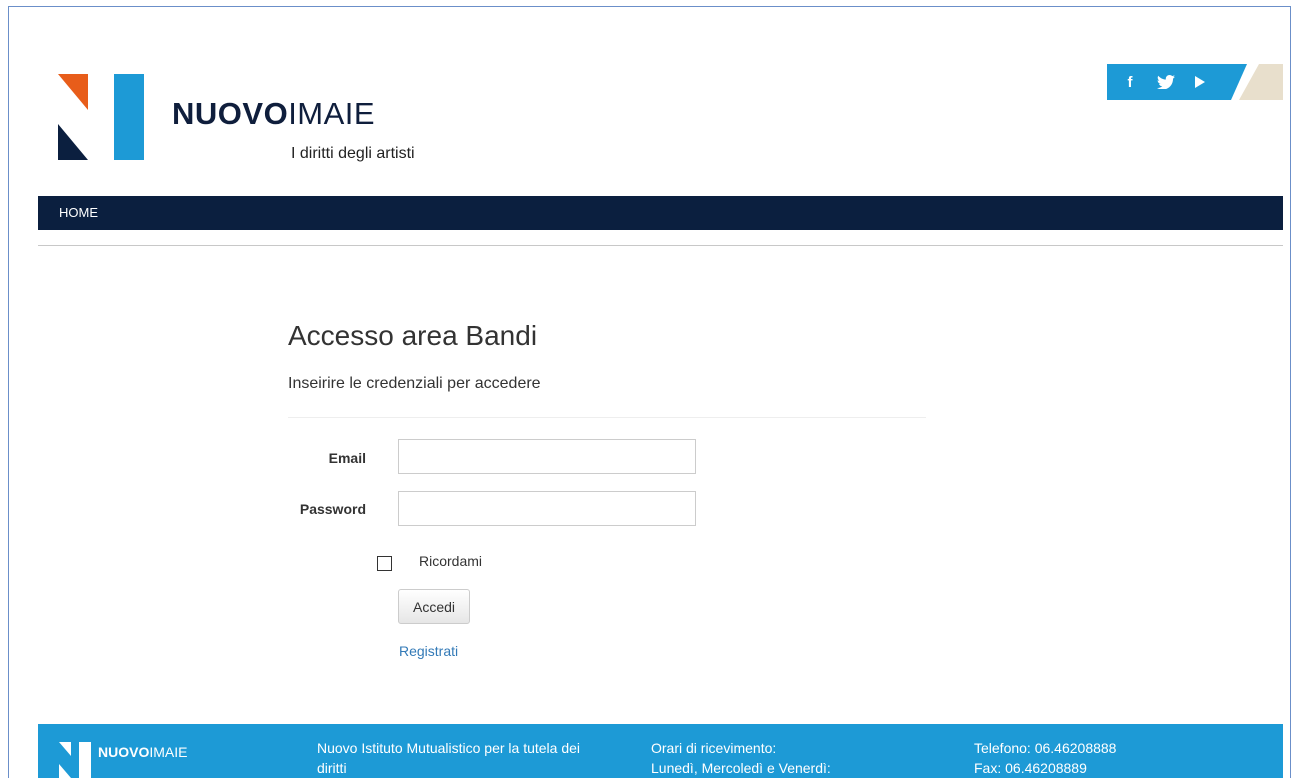 The height and width of the screenshot is (778, 1295). Describe the element at coordinates (1045, 748) in the screenshot. I see `footer-phone: Telefono: 06.46208888` at that location.